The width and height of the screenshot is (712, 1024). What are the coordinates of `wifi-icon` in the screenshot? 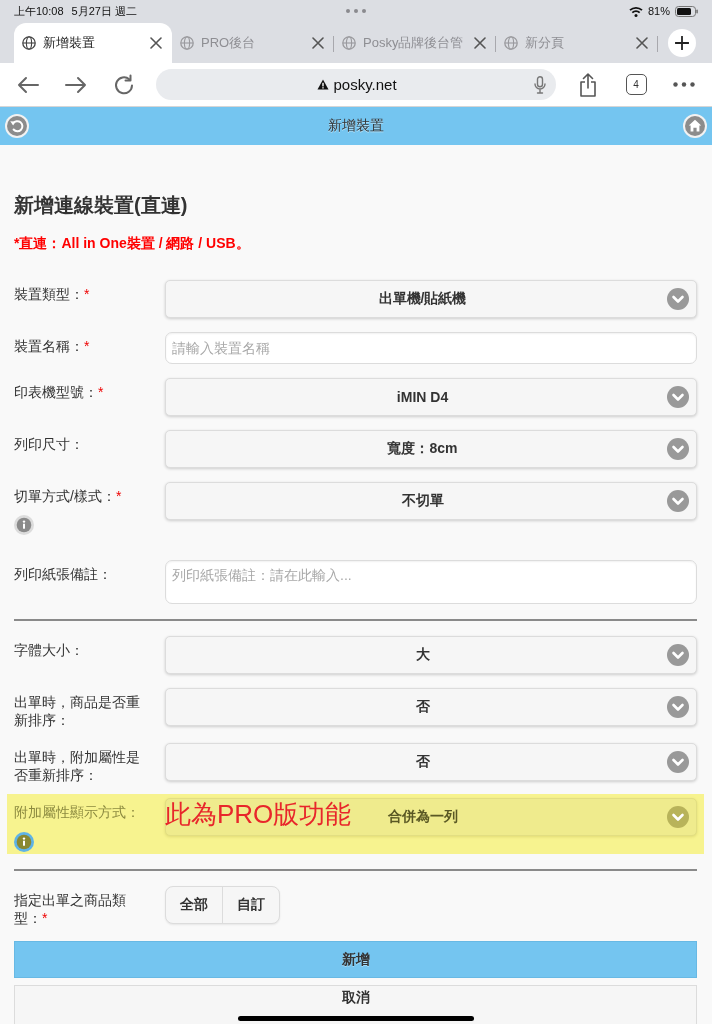 It's located at (635, 11).